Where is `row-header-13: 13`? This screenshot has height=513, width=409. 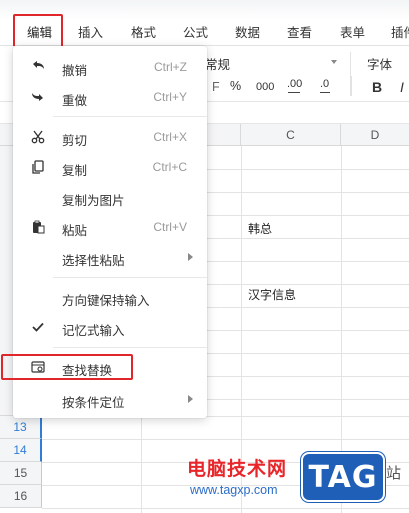 row-header-13: 13 is located at coordinates (21, 427).